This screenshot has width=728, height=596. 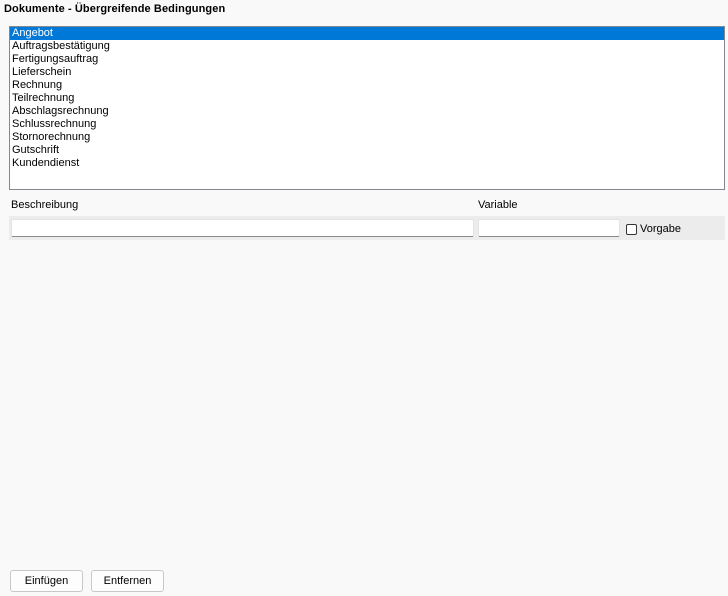 I want to click on vorgabe-checkbox, so click(x=631, y=229).